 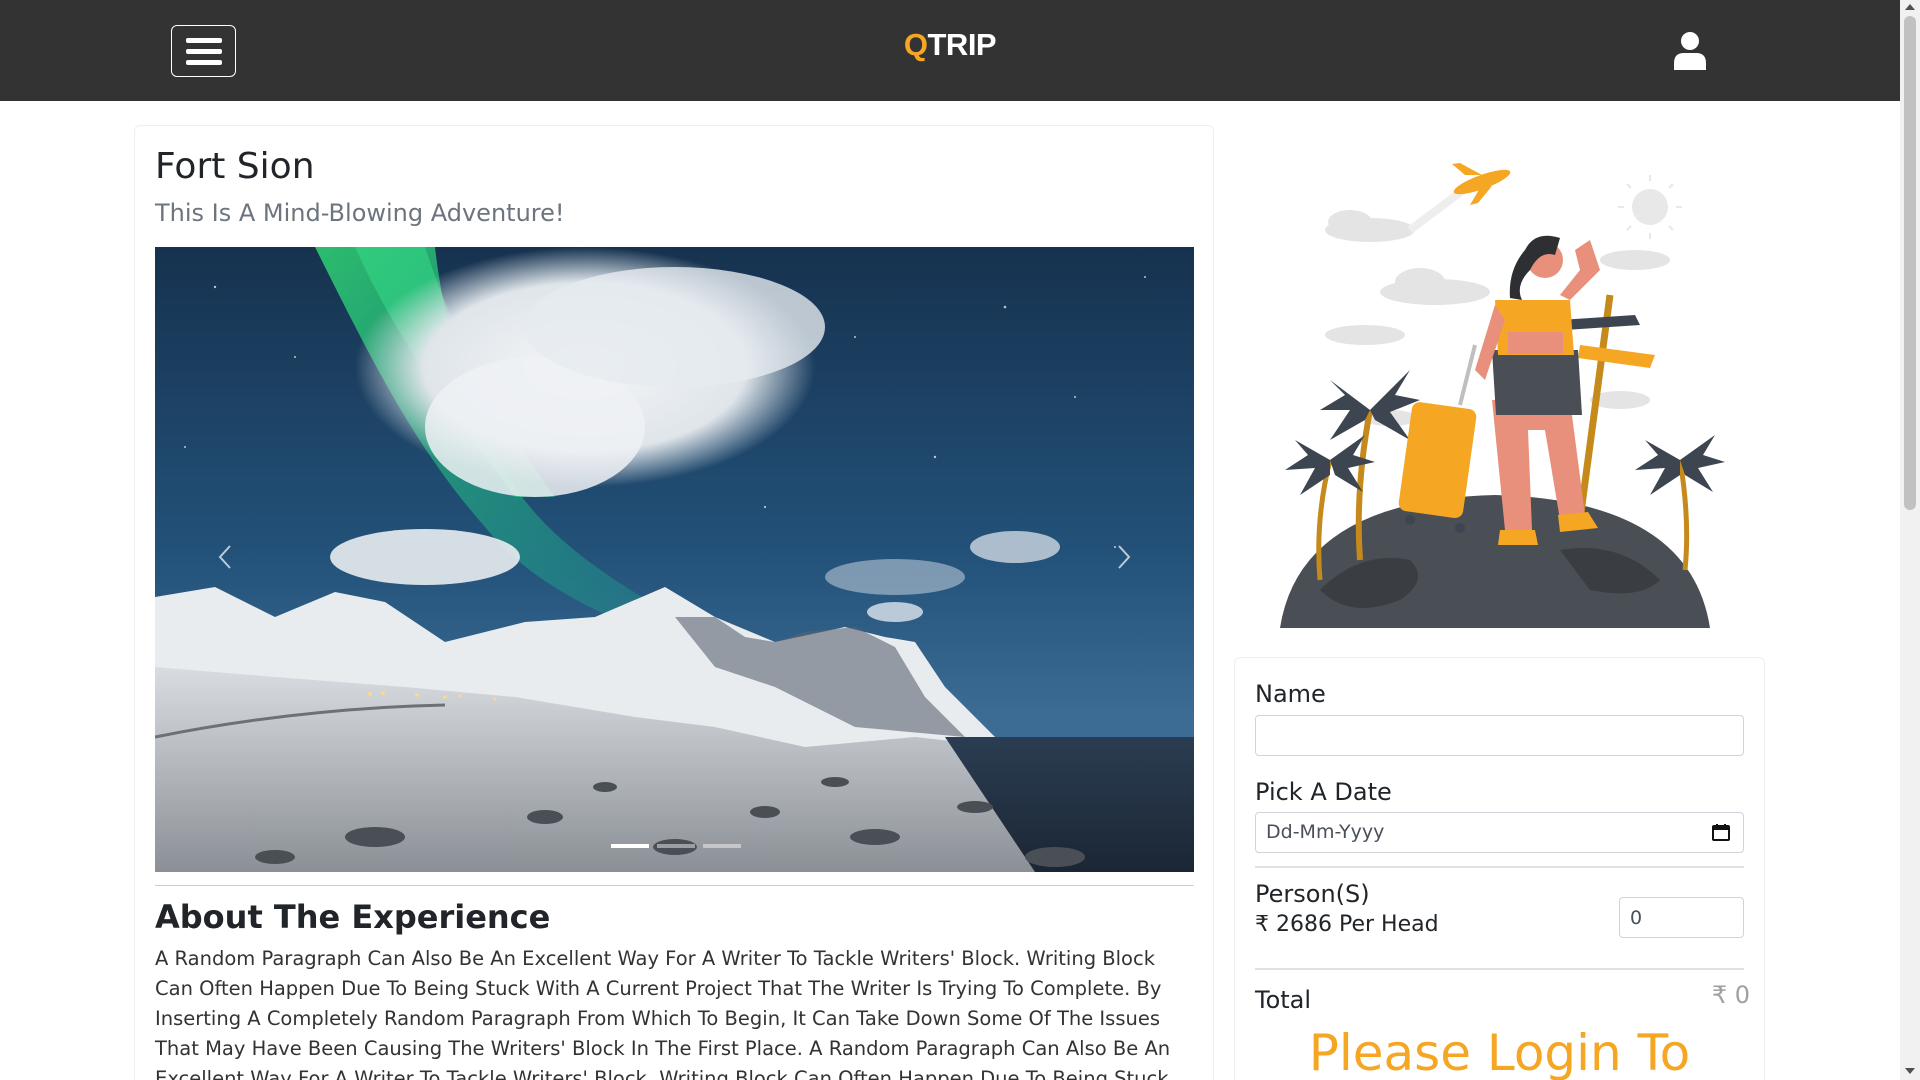 I want to click on chevron-right-icon, so click(x=1124, y=557).